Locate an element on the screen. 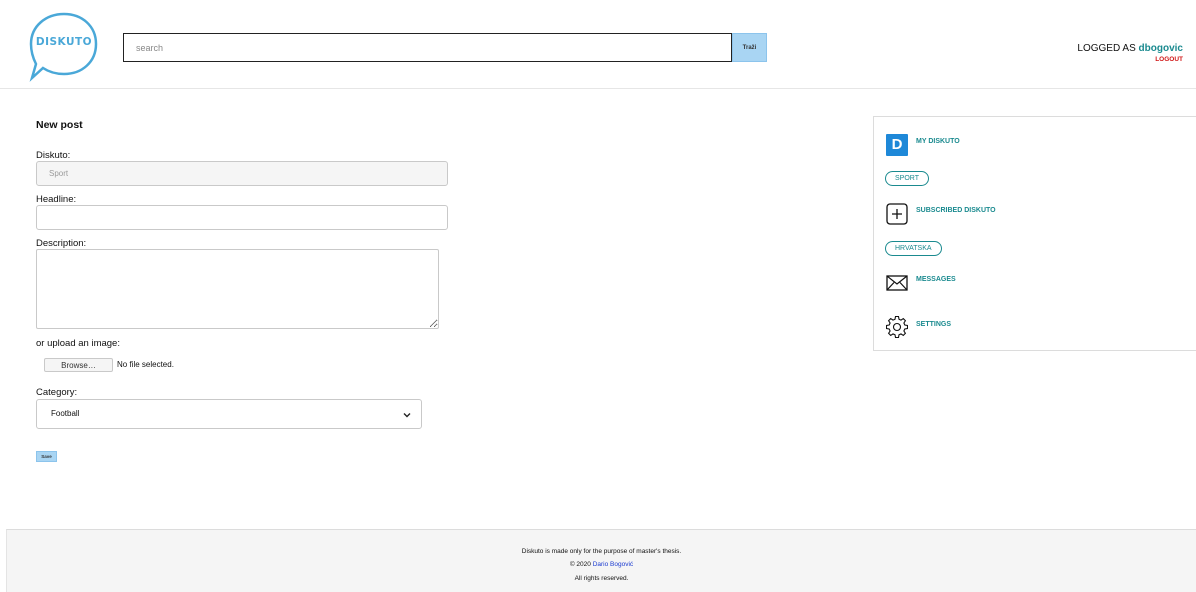 The height and width of the screenshot is (592, 1196). sidebar-item-subscribed: SUBSCRIBED DISKUTO is located at coordinates (956, 210).